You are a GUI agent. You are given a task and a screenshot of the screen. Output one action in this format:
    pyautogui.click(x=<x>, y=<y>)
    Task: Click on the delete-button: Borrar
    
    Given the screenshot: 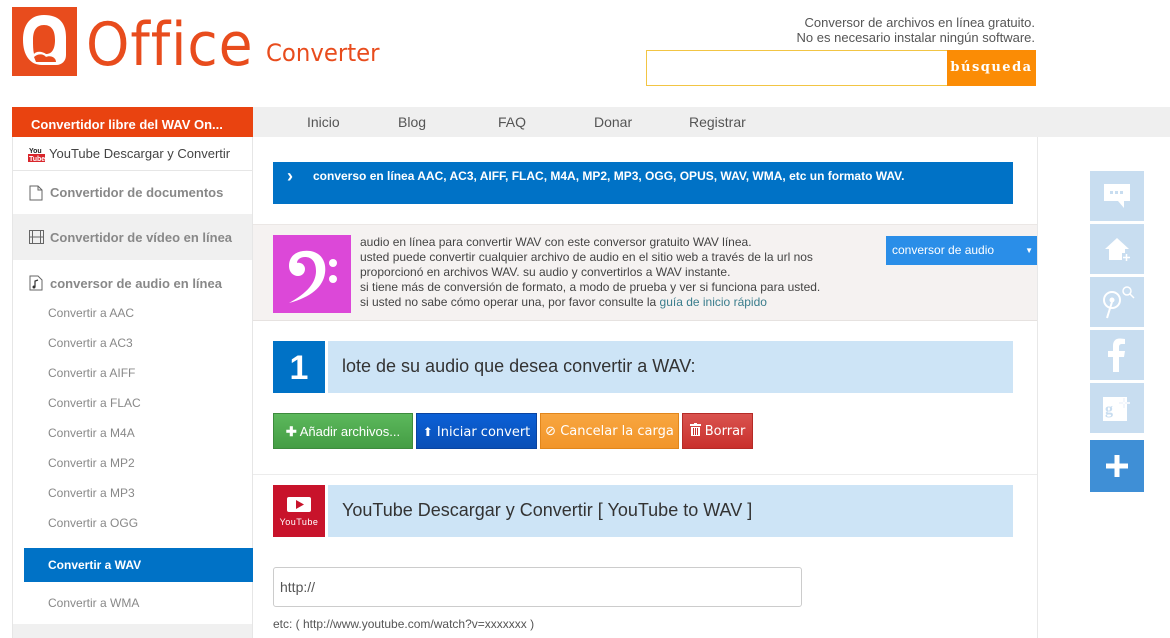 What is the action you would take?
    pyautogui.click(x=717, y=431)
    